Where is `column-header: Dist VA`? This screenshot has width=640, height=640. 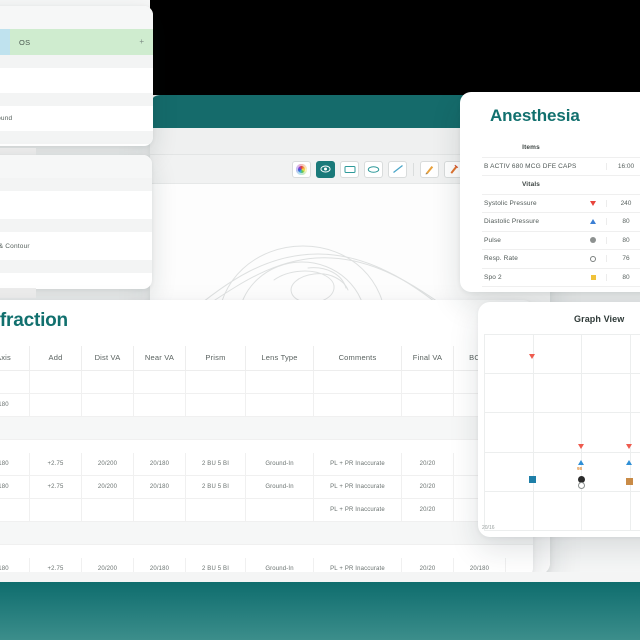 column-header: Dist VA is located at coordinates (108, 358).